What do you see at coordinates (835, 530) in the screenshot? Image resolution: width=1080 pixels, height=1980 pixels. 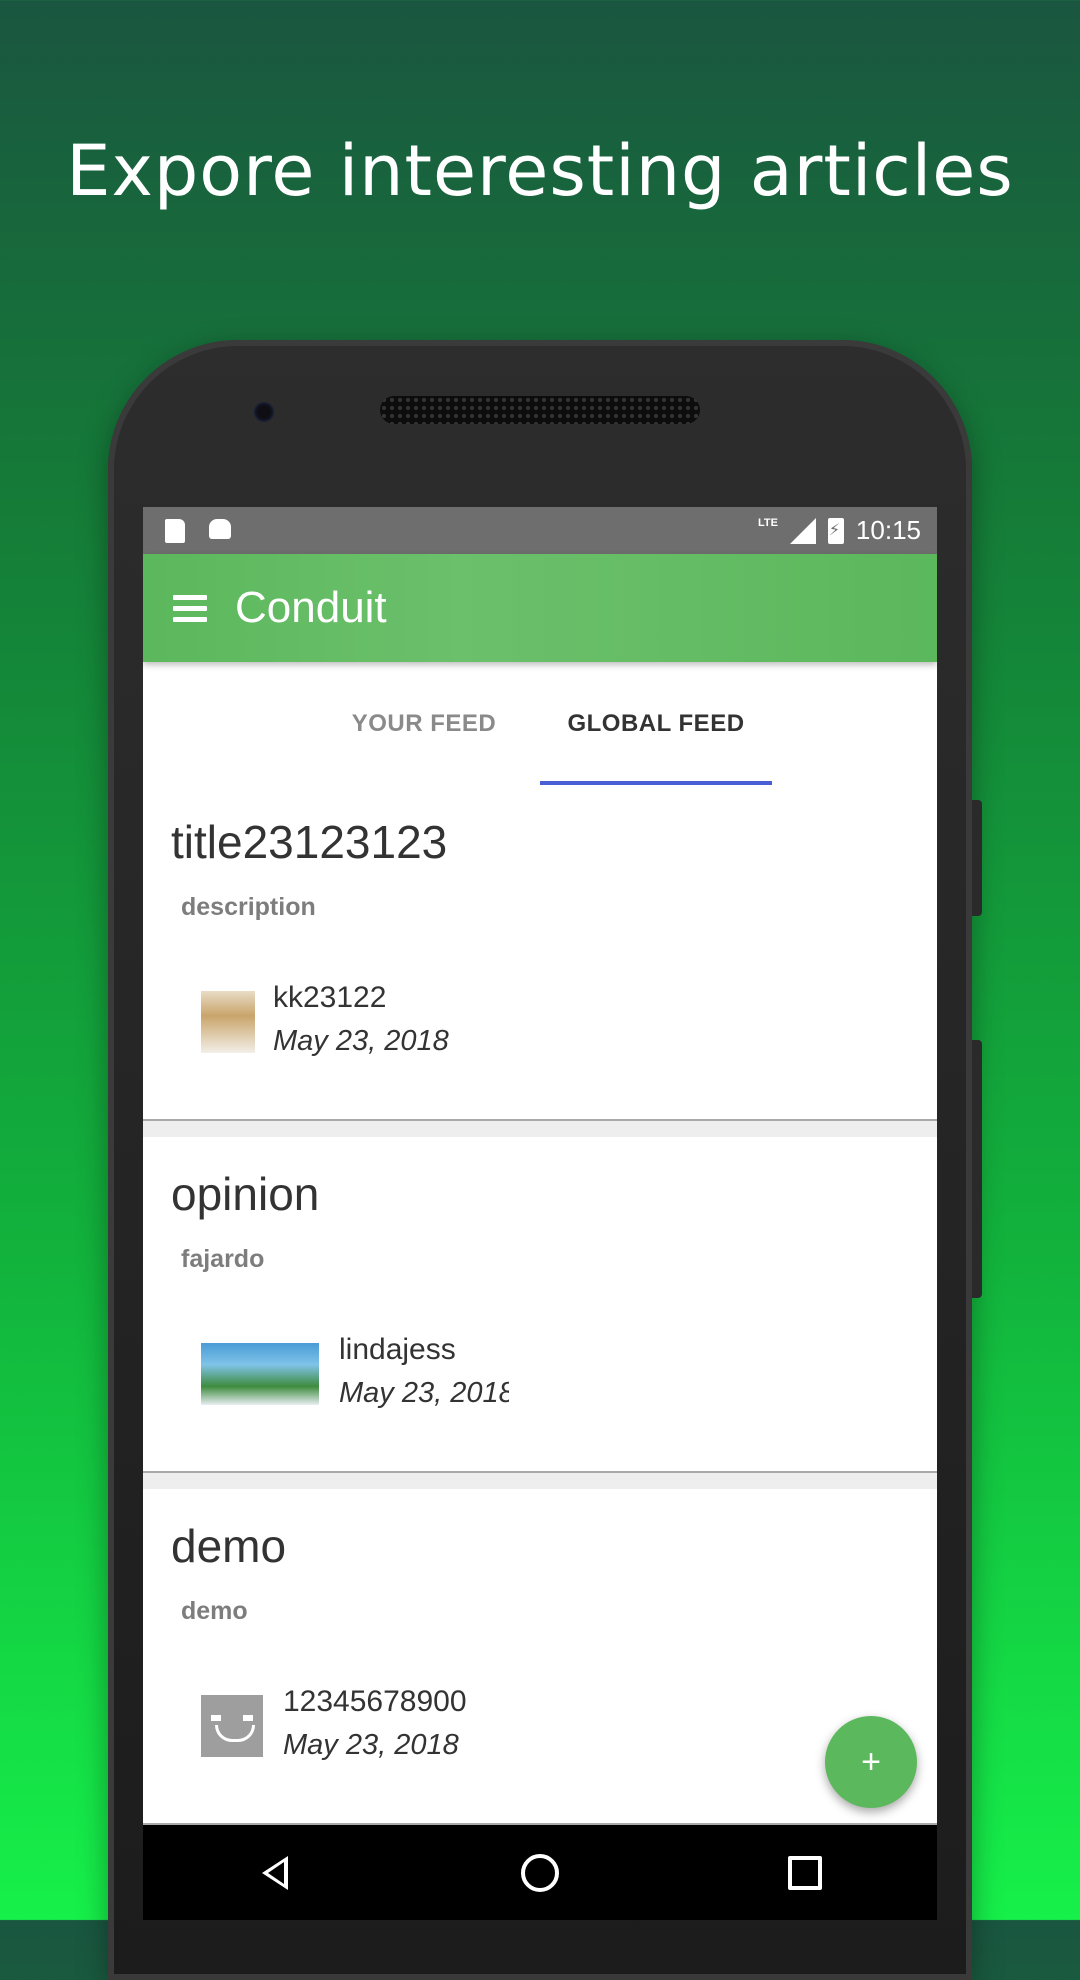 I see `battery-charging-icon` at bounding box center [835, 530].